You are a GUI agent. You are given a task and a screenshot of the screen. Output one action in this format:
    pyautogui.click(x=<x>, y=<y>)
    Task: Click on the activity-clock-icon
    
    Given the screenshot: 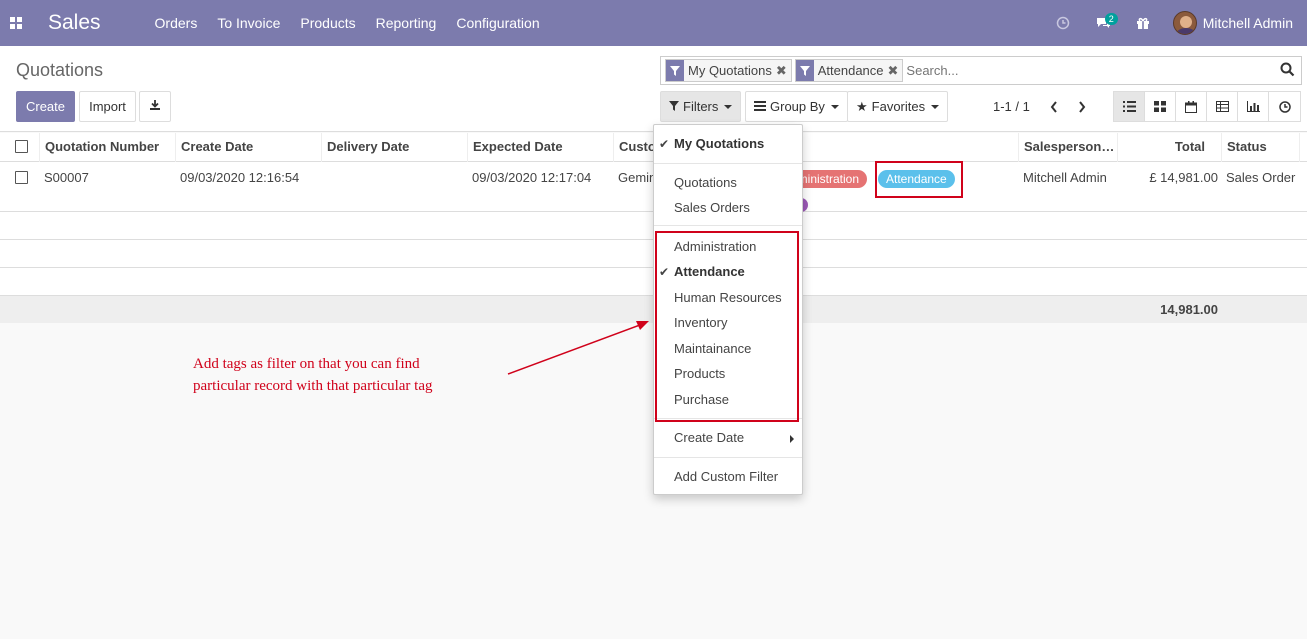 What is the action you would take?
    pyautogui.click(x=1063, y=23)
    